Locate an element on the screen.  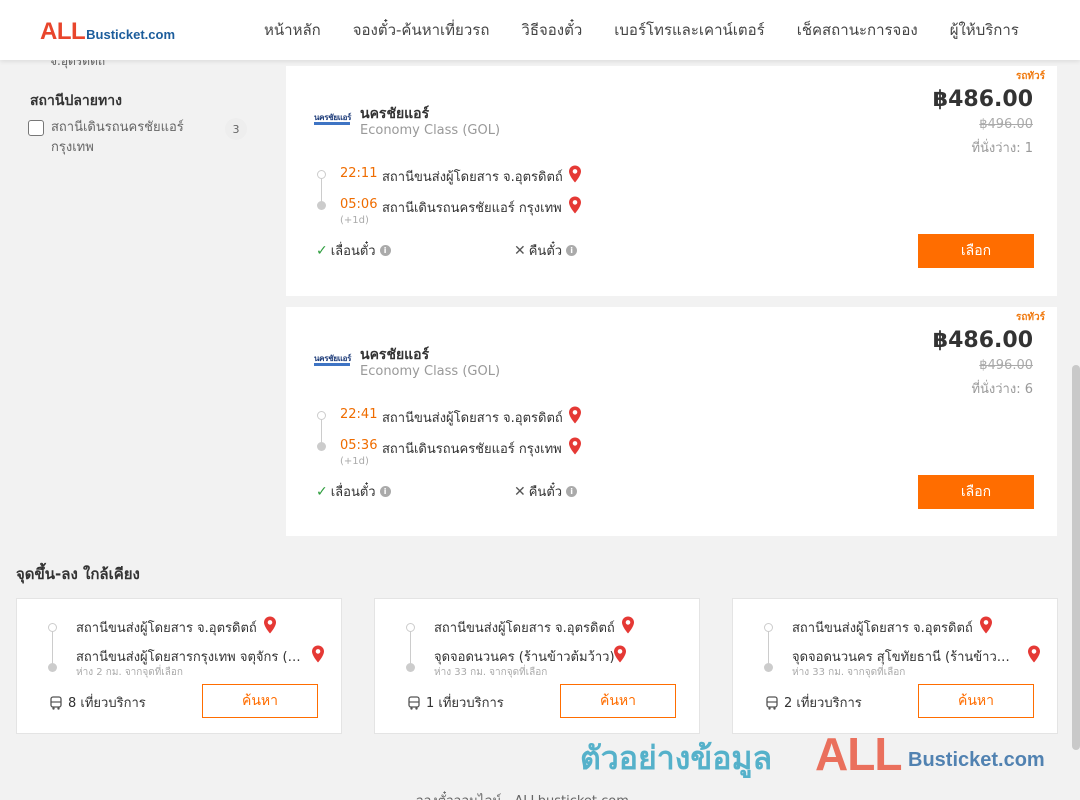
watermark-brand-rest: Busticket.com is located at coordinates (976, 760).